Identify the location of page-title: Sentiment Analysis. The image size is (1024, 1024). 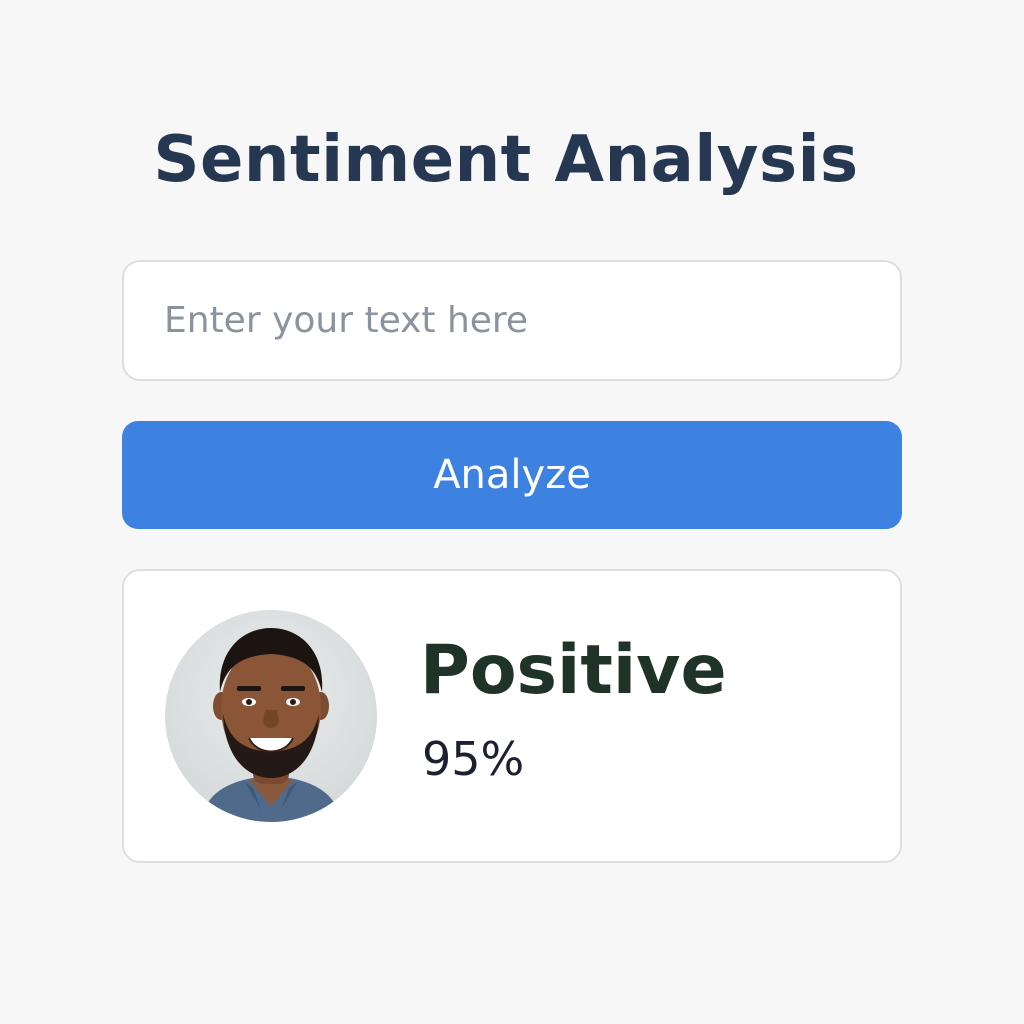
(506, 160).